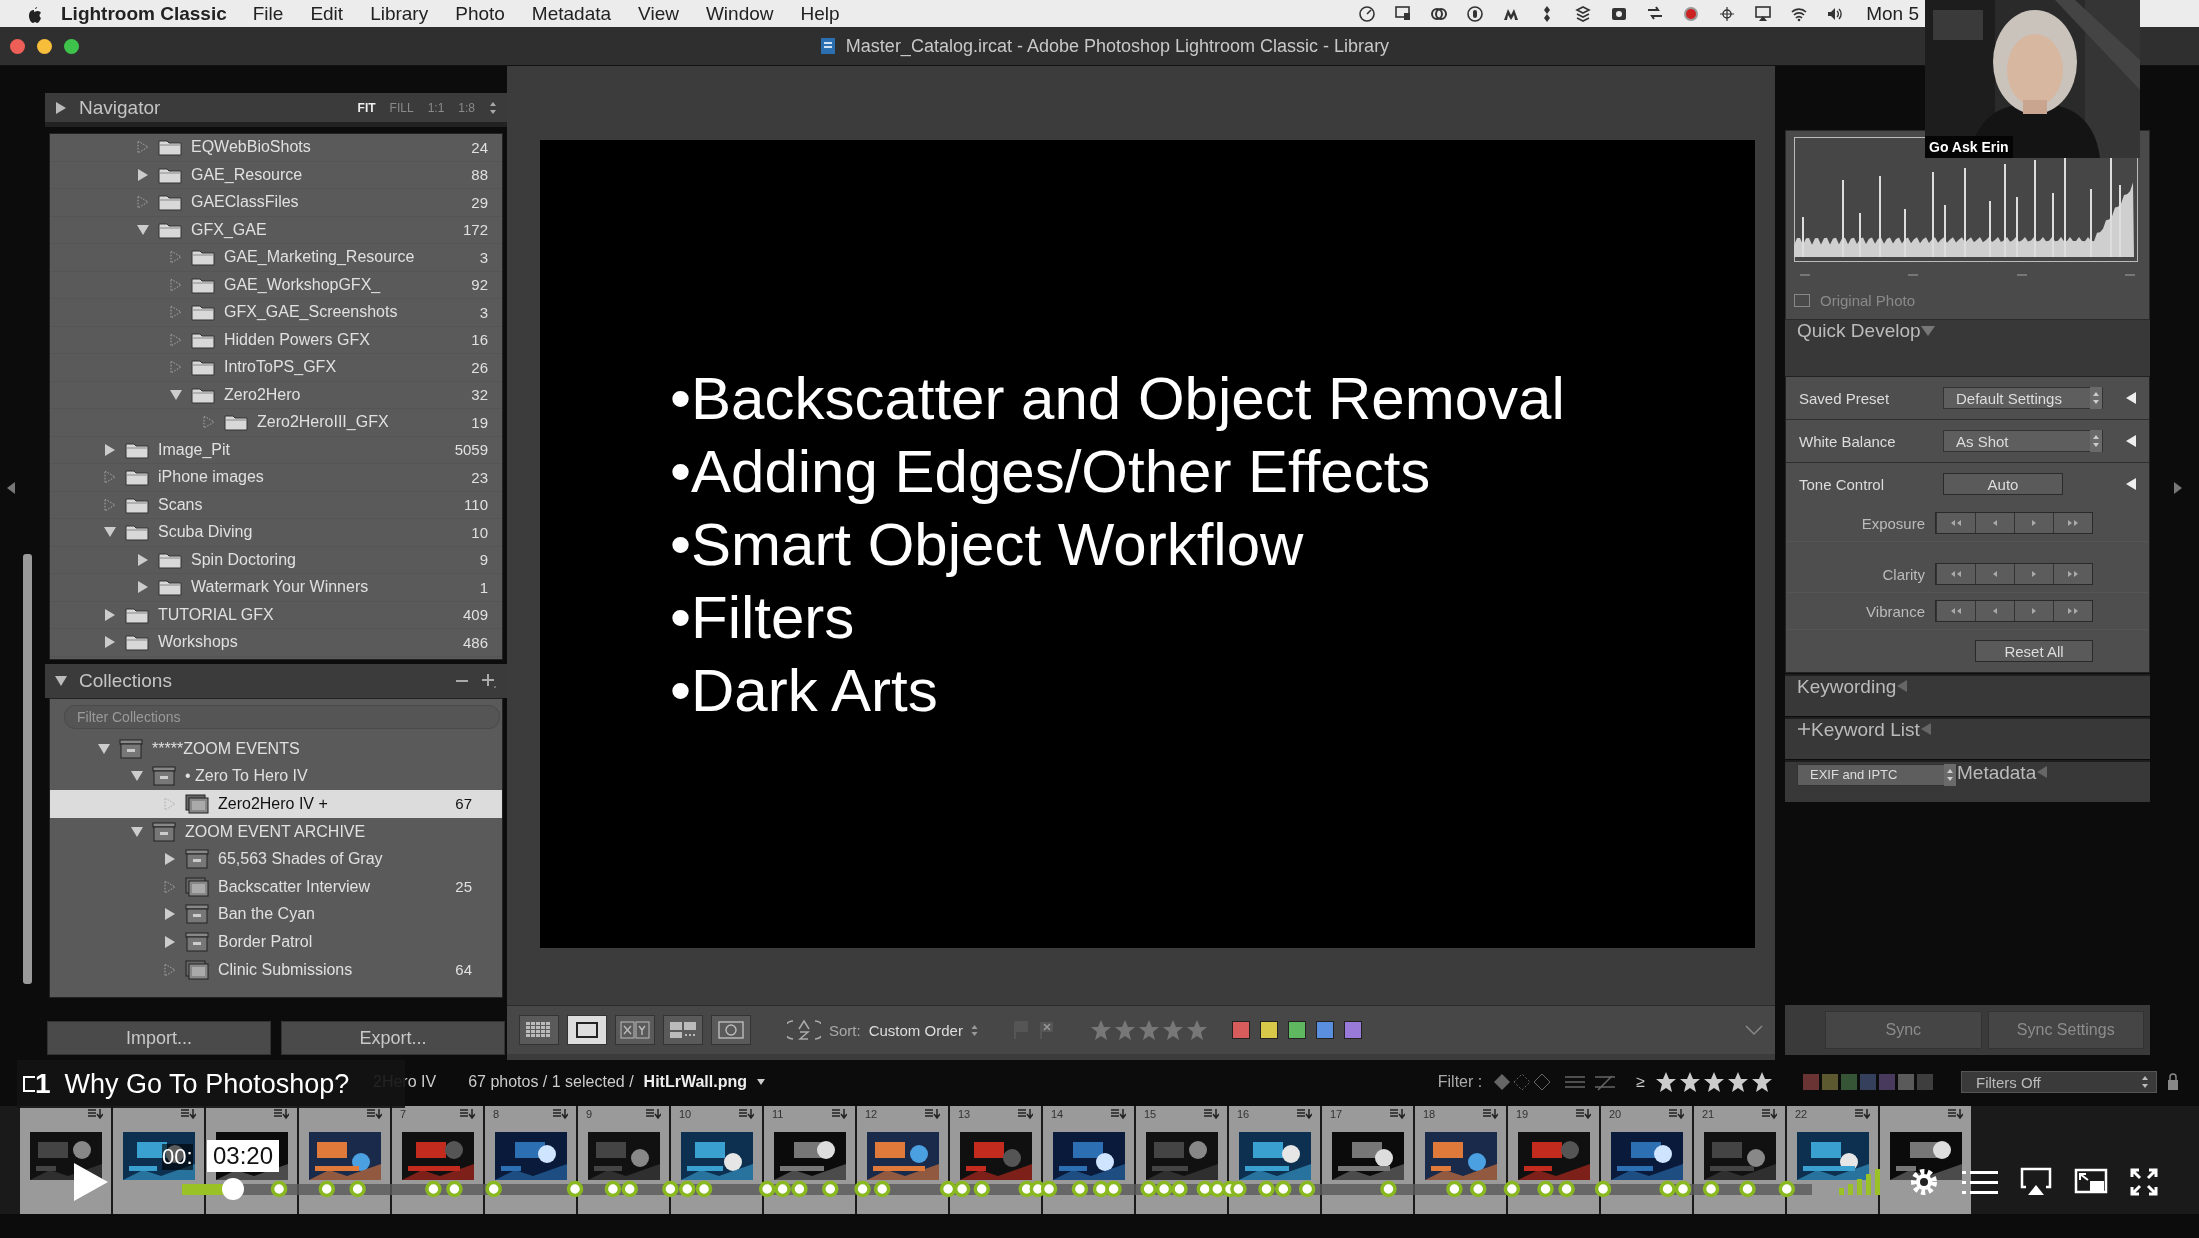 The image size is (2199, 1238). Describe the element at coordinates (276, 313) in the screenshot. I see `folder-row: GFX_GAE_Screenshots 3` at that location.